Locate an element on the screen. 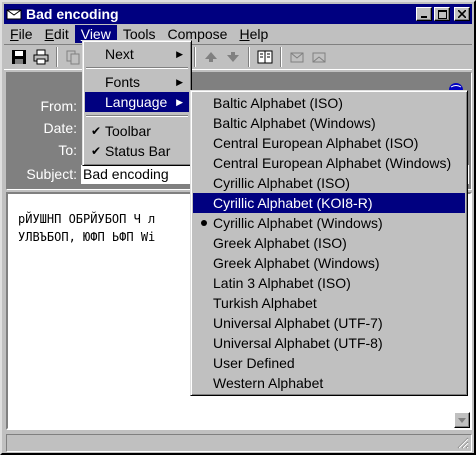  close-icon is located at coordinates (462, 14).